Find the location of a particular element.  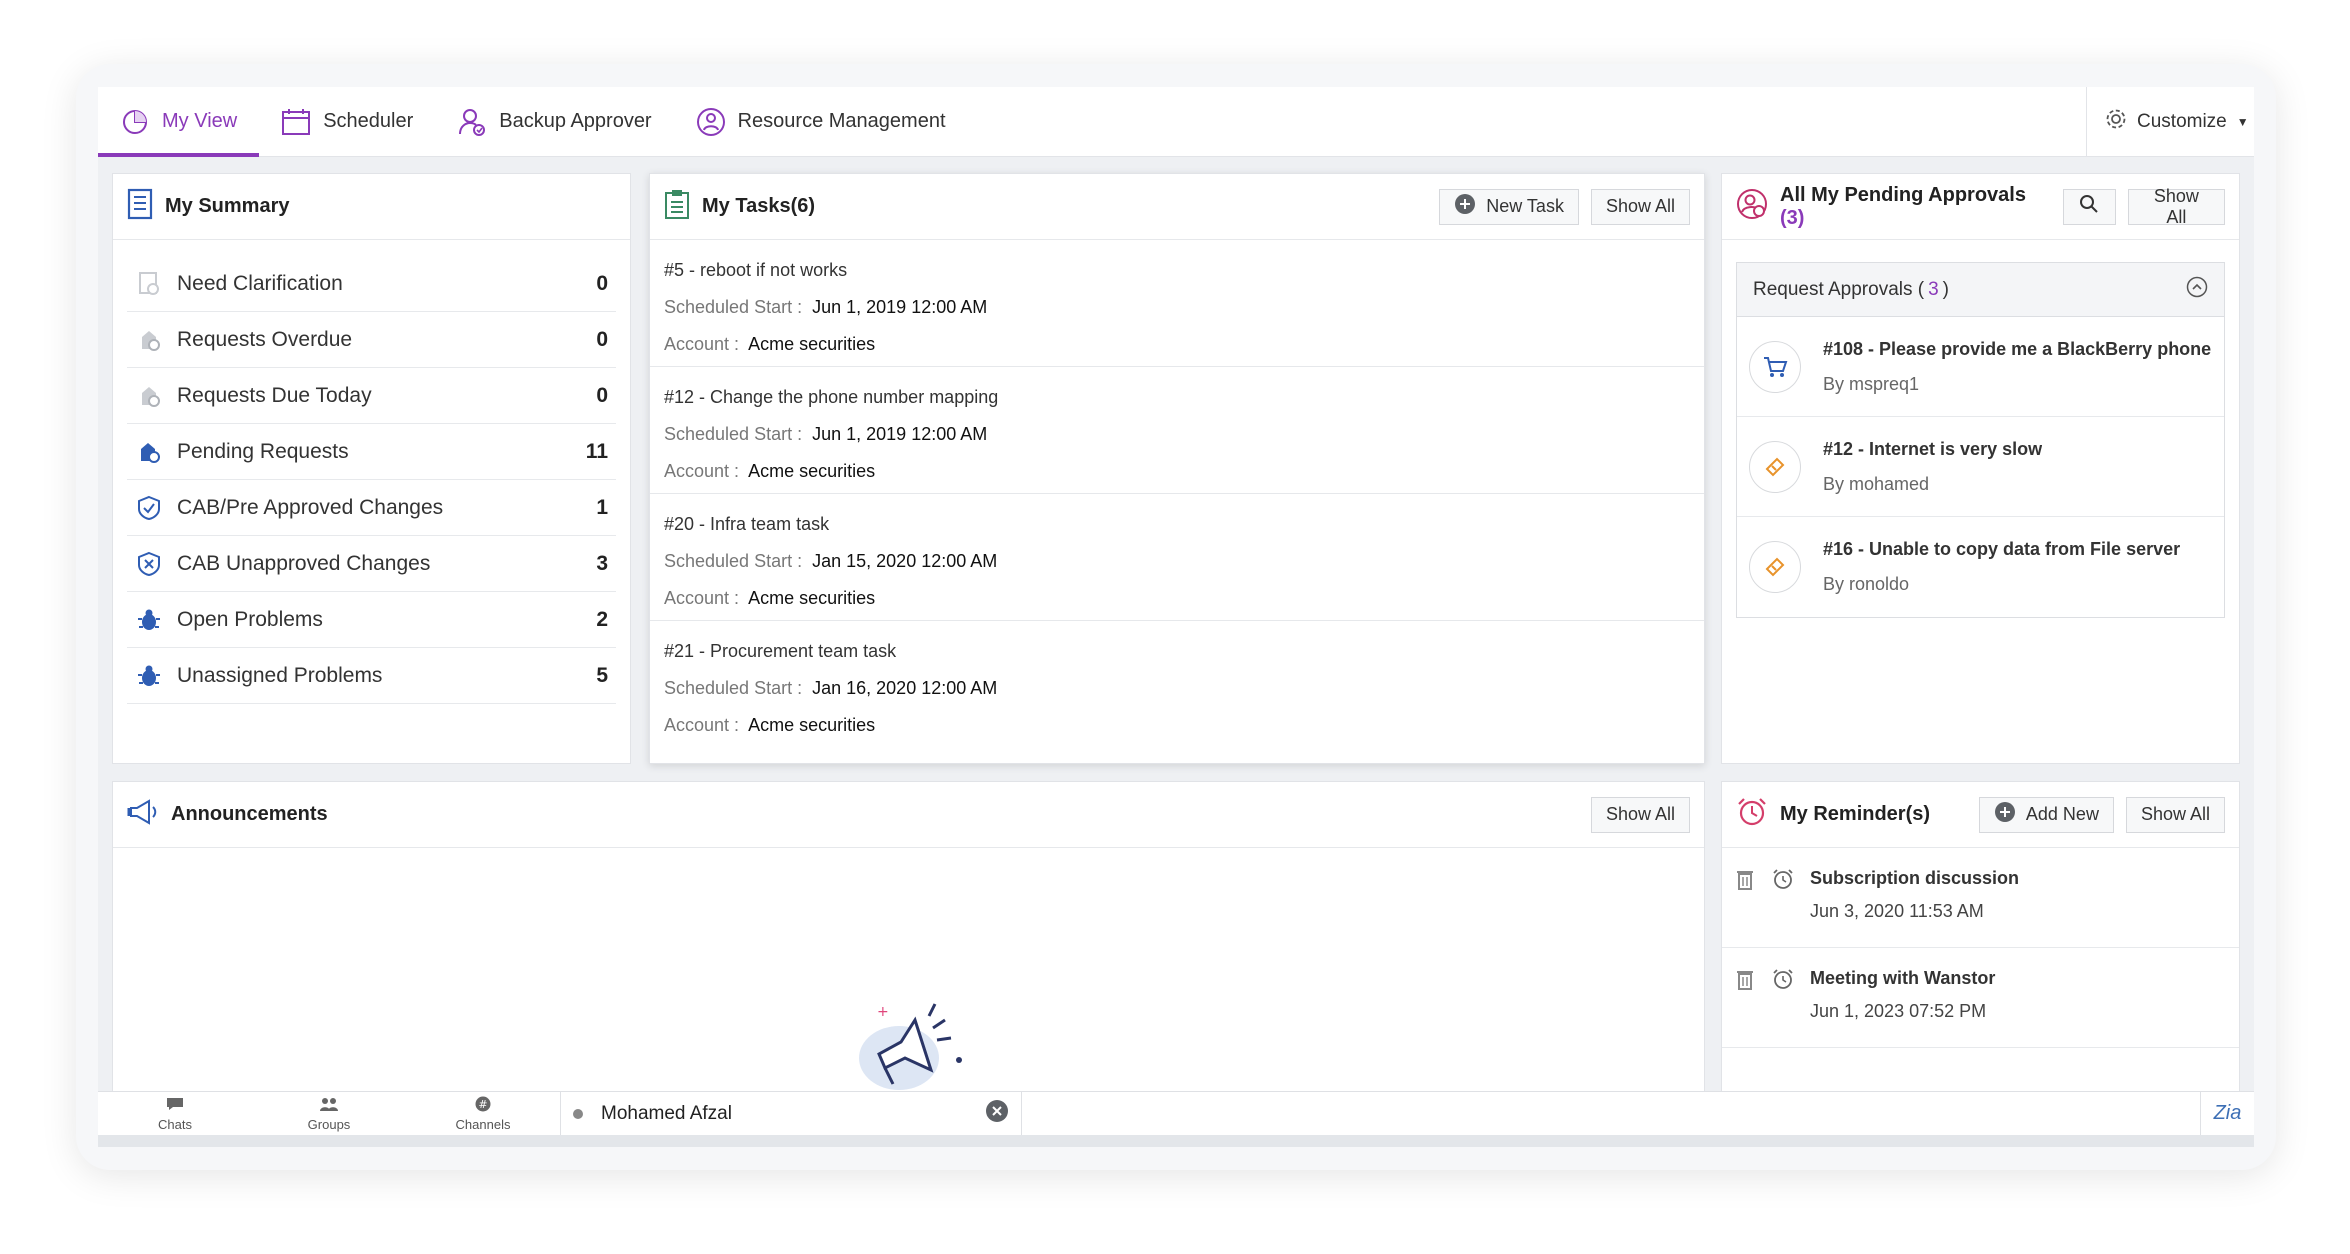

tab-backup-approver: Backup Approver is located at coordinates (554, 121).